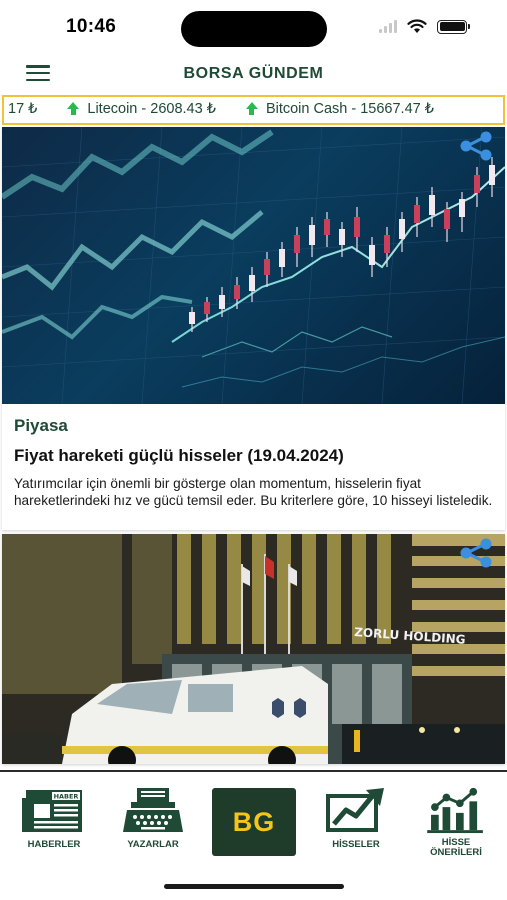 The width and height of the screenshot is (507, 900). What do you see at coordinates (151, 109) in the screenshot?
I see `ticker-item-text: Litecoin - 2608.43 ₺` at bounding box center [151, 109].